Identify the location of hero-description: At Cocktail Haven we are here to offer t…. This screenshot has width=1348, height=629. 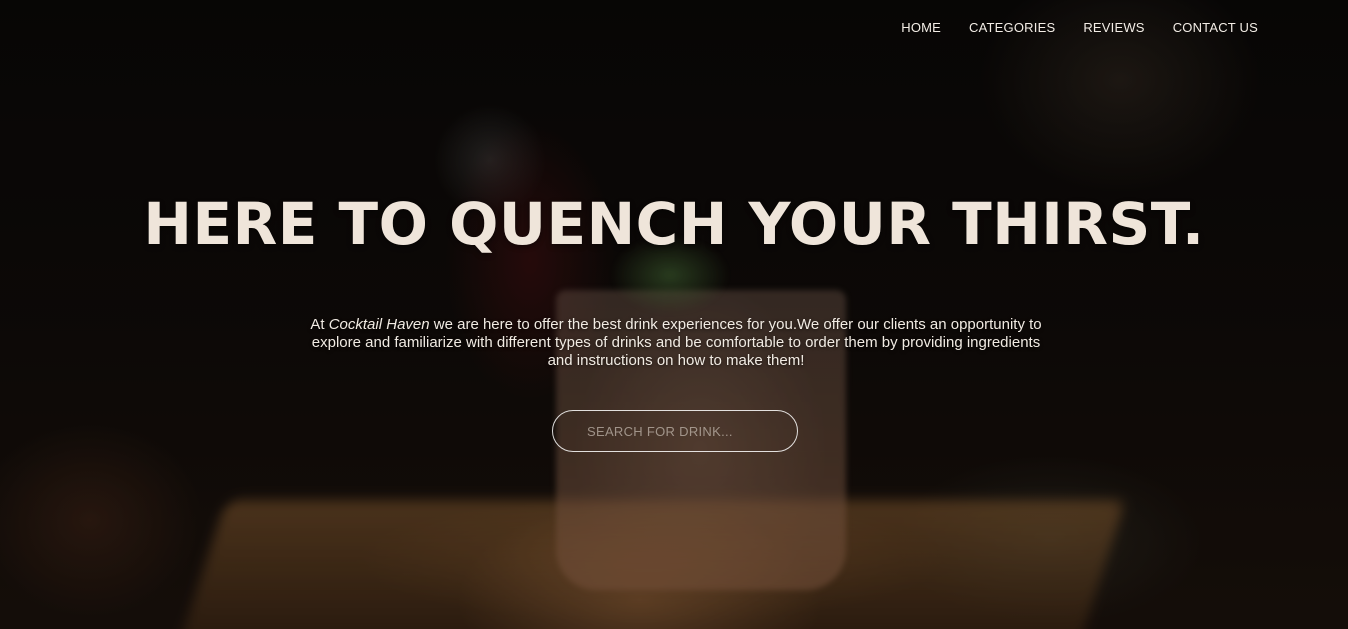
(676, 343).